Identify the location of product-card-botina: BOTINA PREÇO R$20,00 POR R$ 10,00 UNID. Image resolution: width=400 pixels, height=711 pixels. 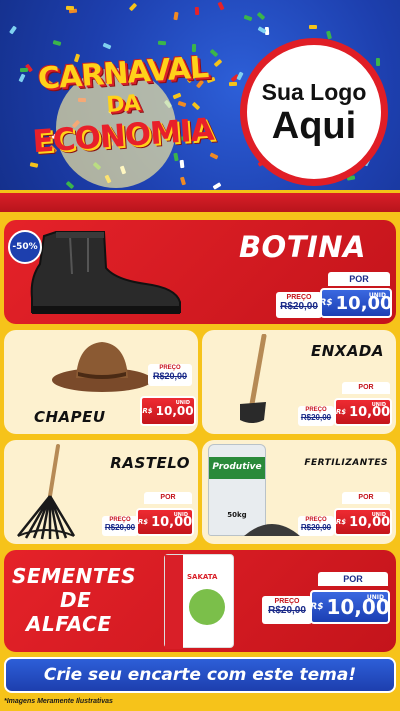
(200, 272).